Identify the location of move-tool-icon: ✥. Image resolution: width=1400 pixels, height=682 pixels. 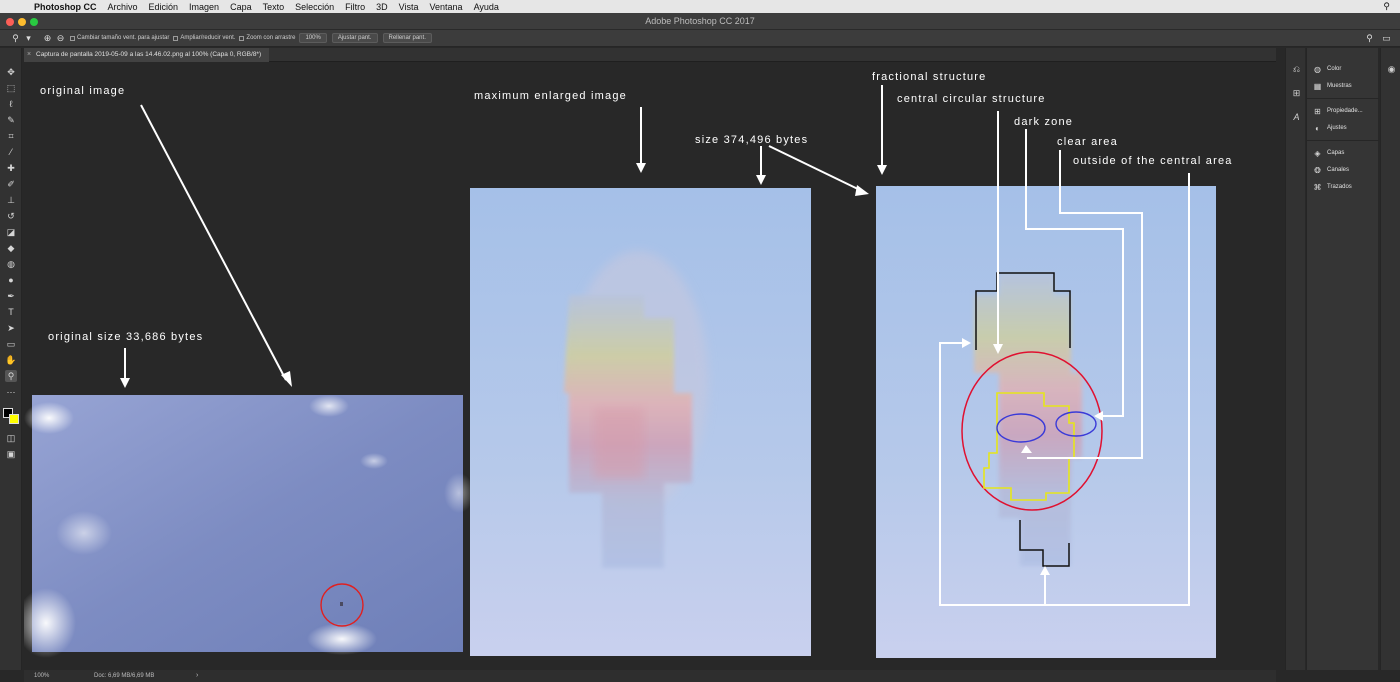
(11, 72).